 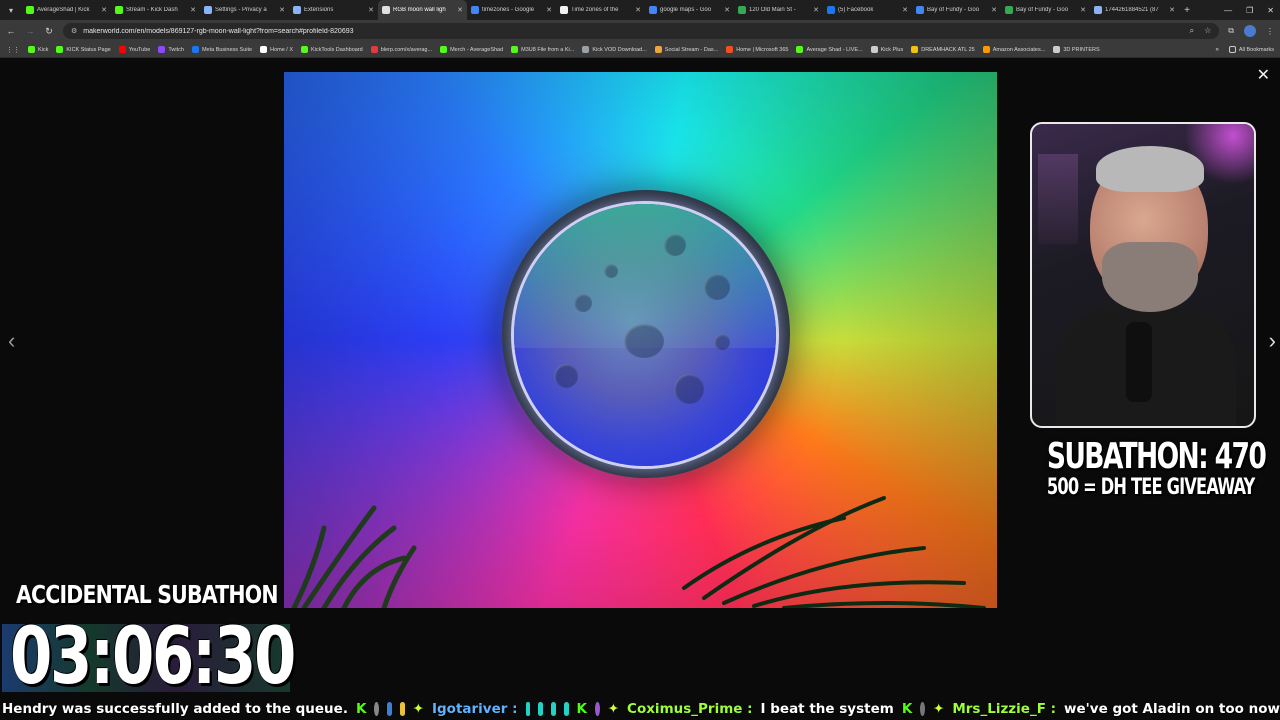 I want to click on reload-icon: ↻, so click(x=49, y=31).